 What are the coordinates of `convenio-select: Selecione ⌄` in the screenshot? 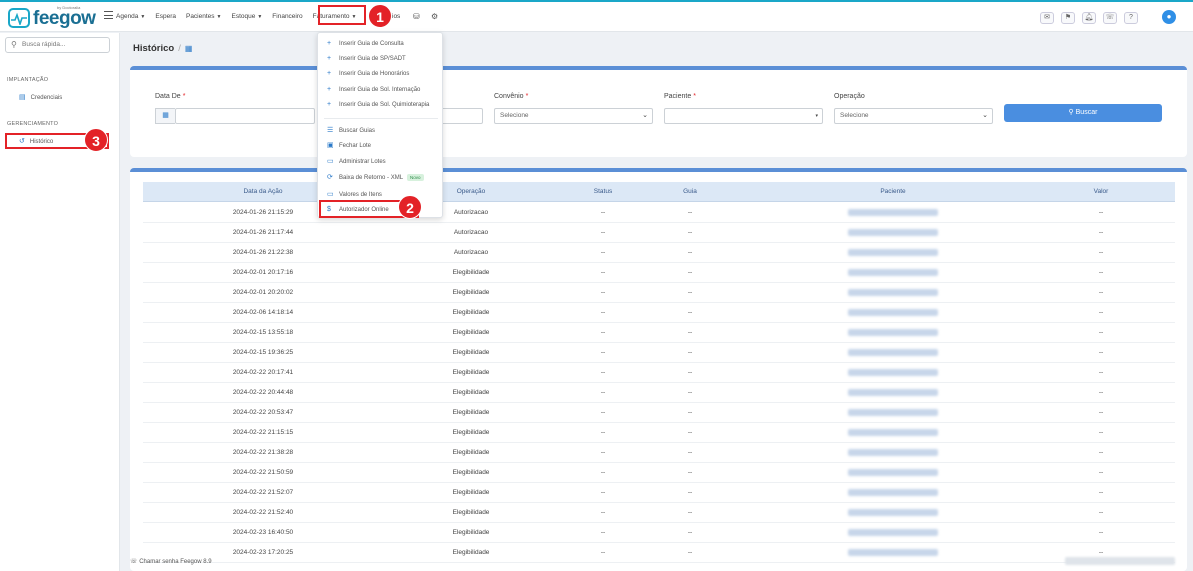 It's located at (573, 116).